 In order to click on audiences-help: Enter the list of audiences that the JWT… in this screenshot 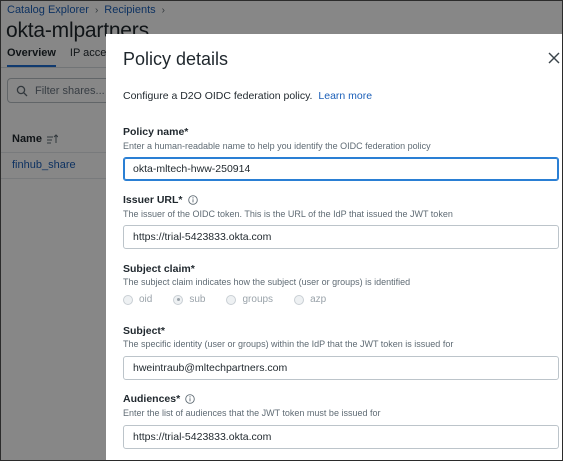, I will do `click(252, 413)`.